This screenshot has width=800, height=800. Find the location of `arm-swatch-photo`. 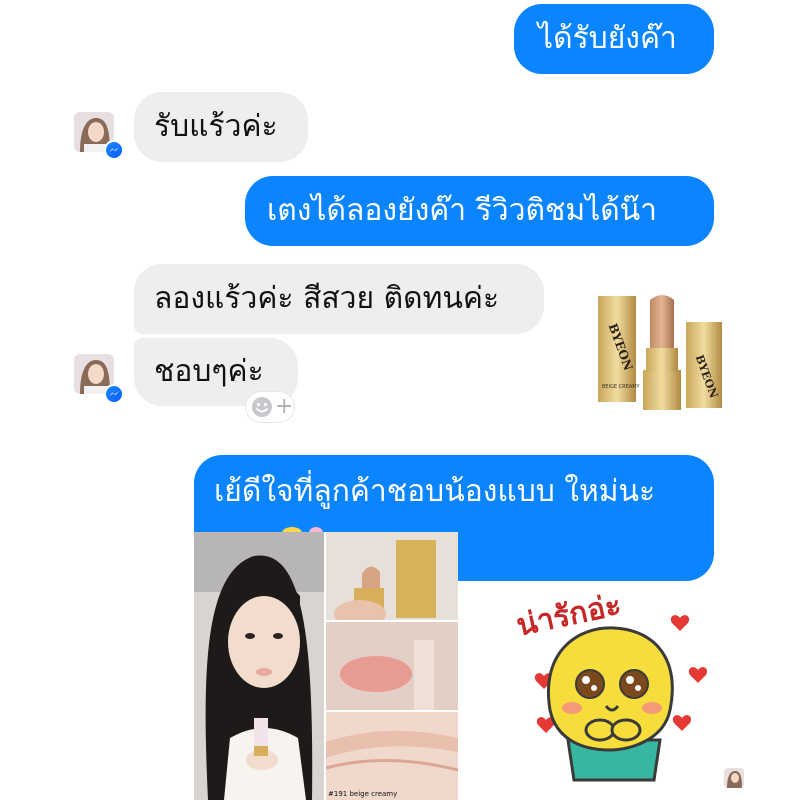

arm-swatch-photo is located at coordinates (392, 666).